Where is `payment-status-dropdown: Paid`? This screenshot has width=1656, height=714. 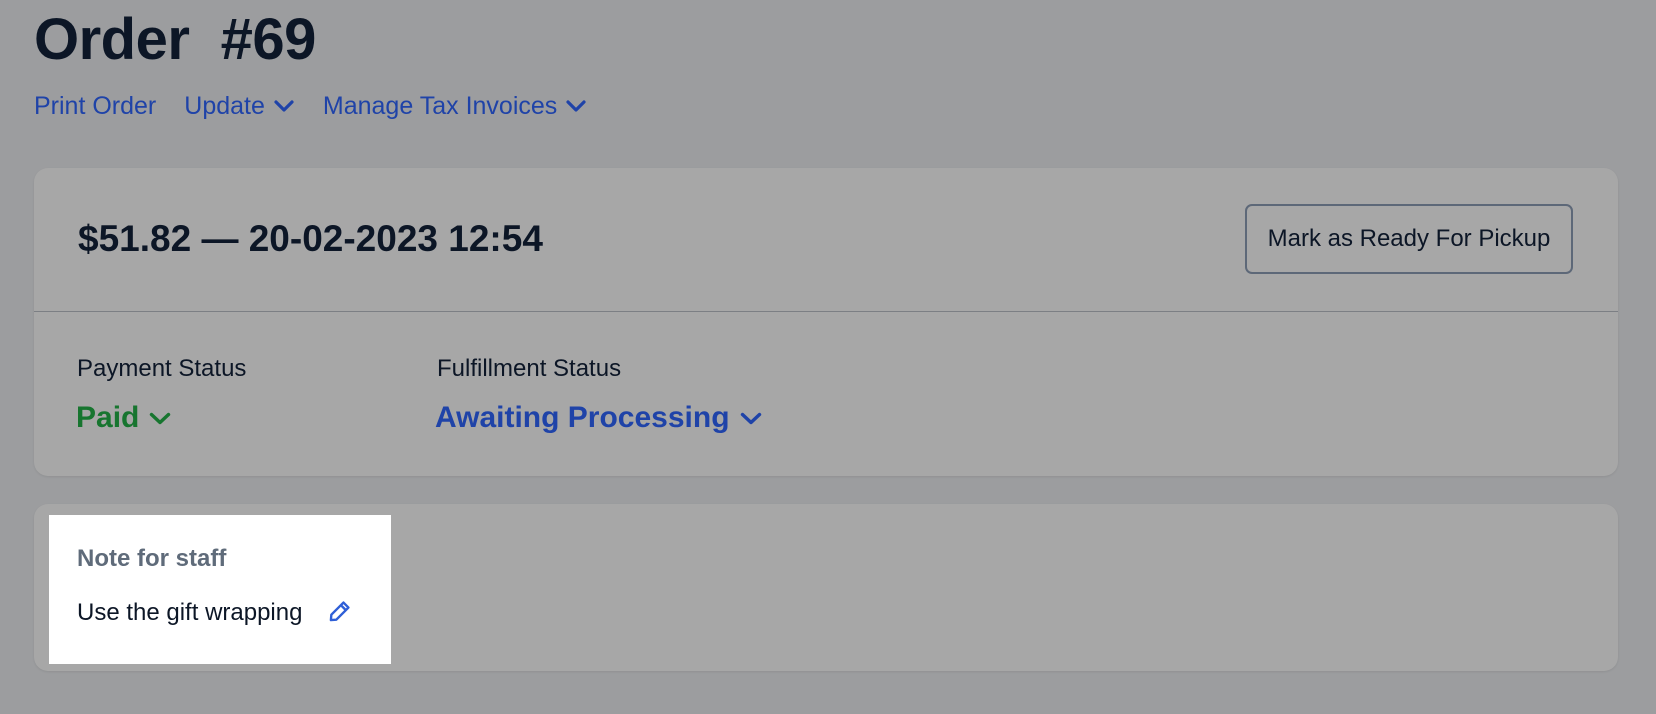
payment-status-dropdown: Paid is located at coordinates (123, 418).